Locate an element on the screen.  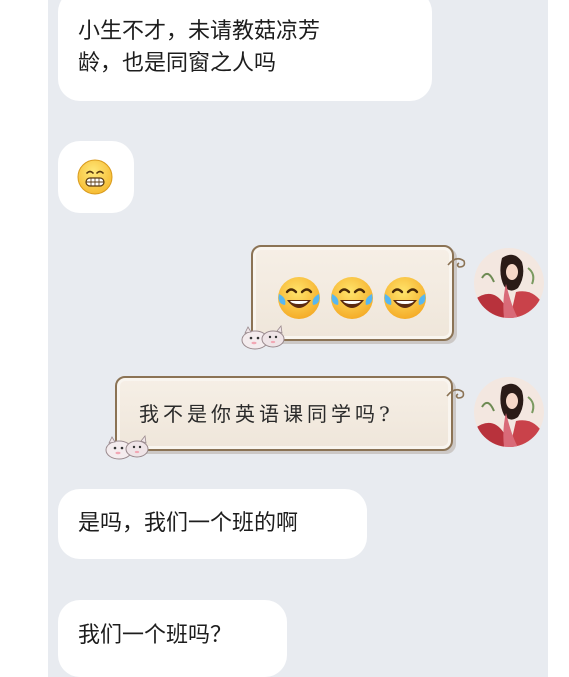
message-bubble-other: 小生不才，未请教菇凉芳 龄，也是同窗之人吗 is located at coordinates (245, 50).